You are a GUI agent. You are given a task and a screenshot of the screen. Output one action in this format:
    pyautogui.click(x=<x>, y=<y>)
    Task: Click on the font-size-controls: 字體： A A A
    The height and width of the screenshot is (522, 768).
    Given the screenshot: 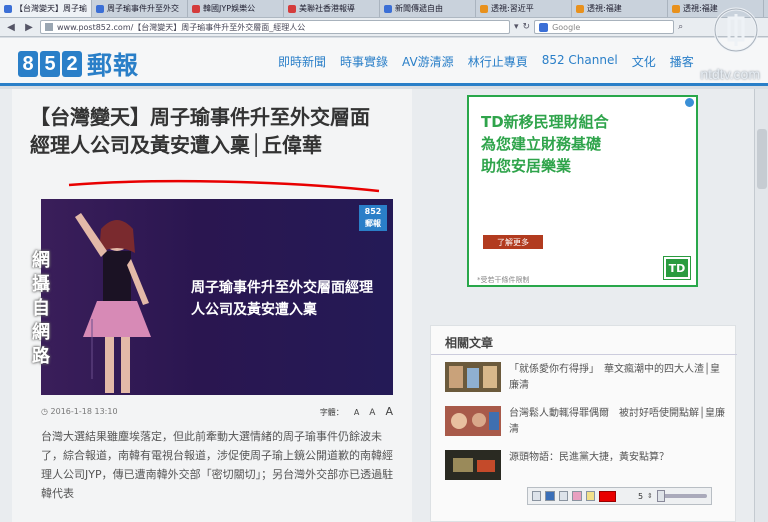 What is the action you would take?
    pyautogui.click(x=356, y=411)
    